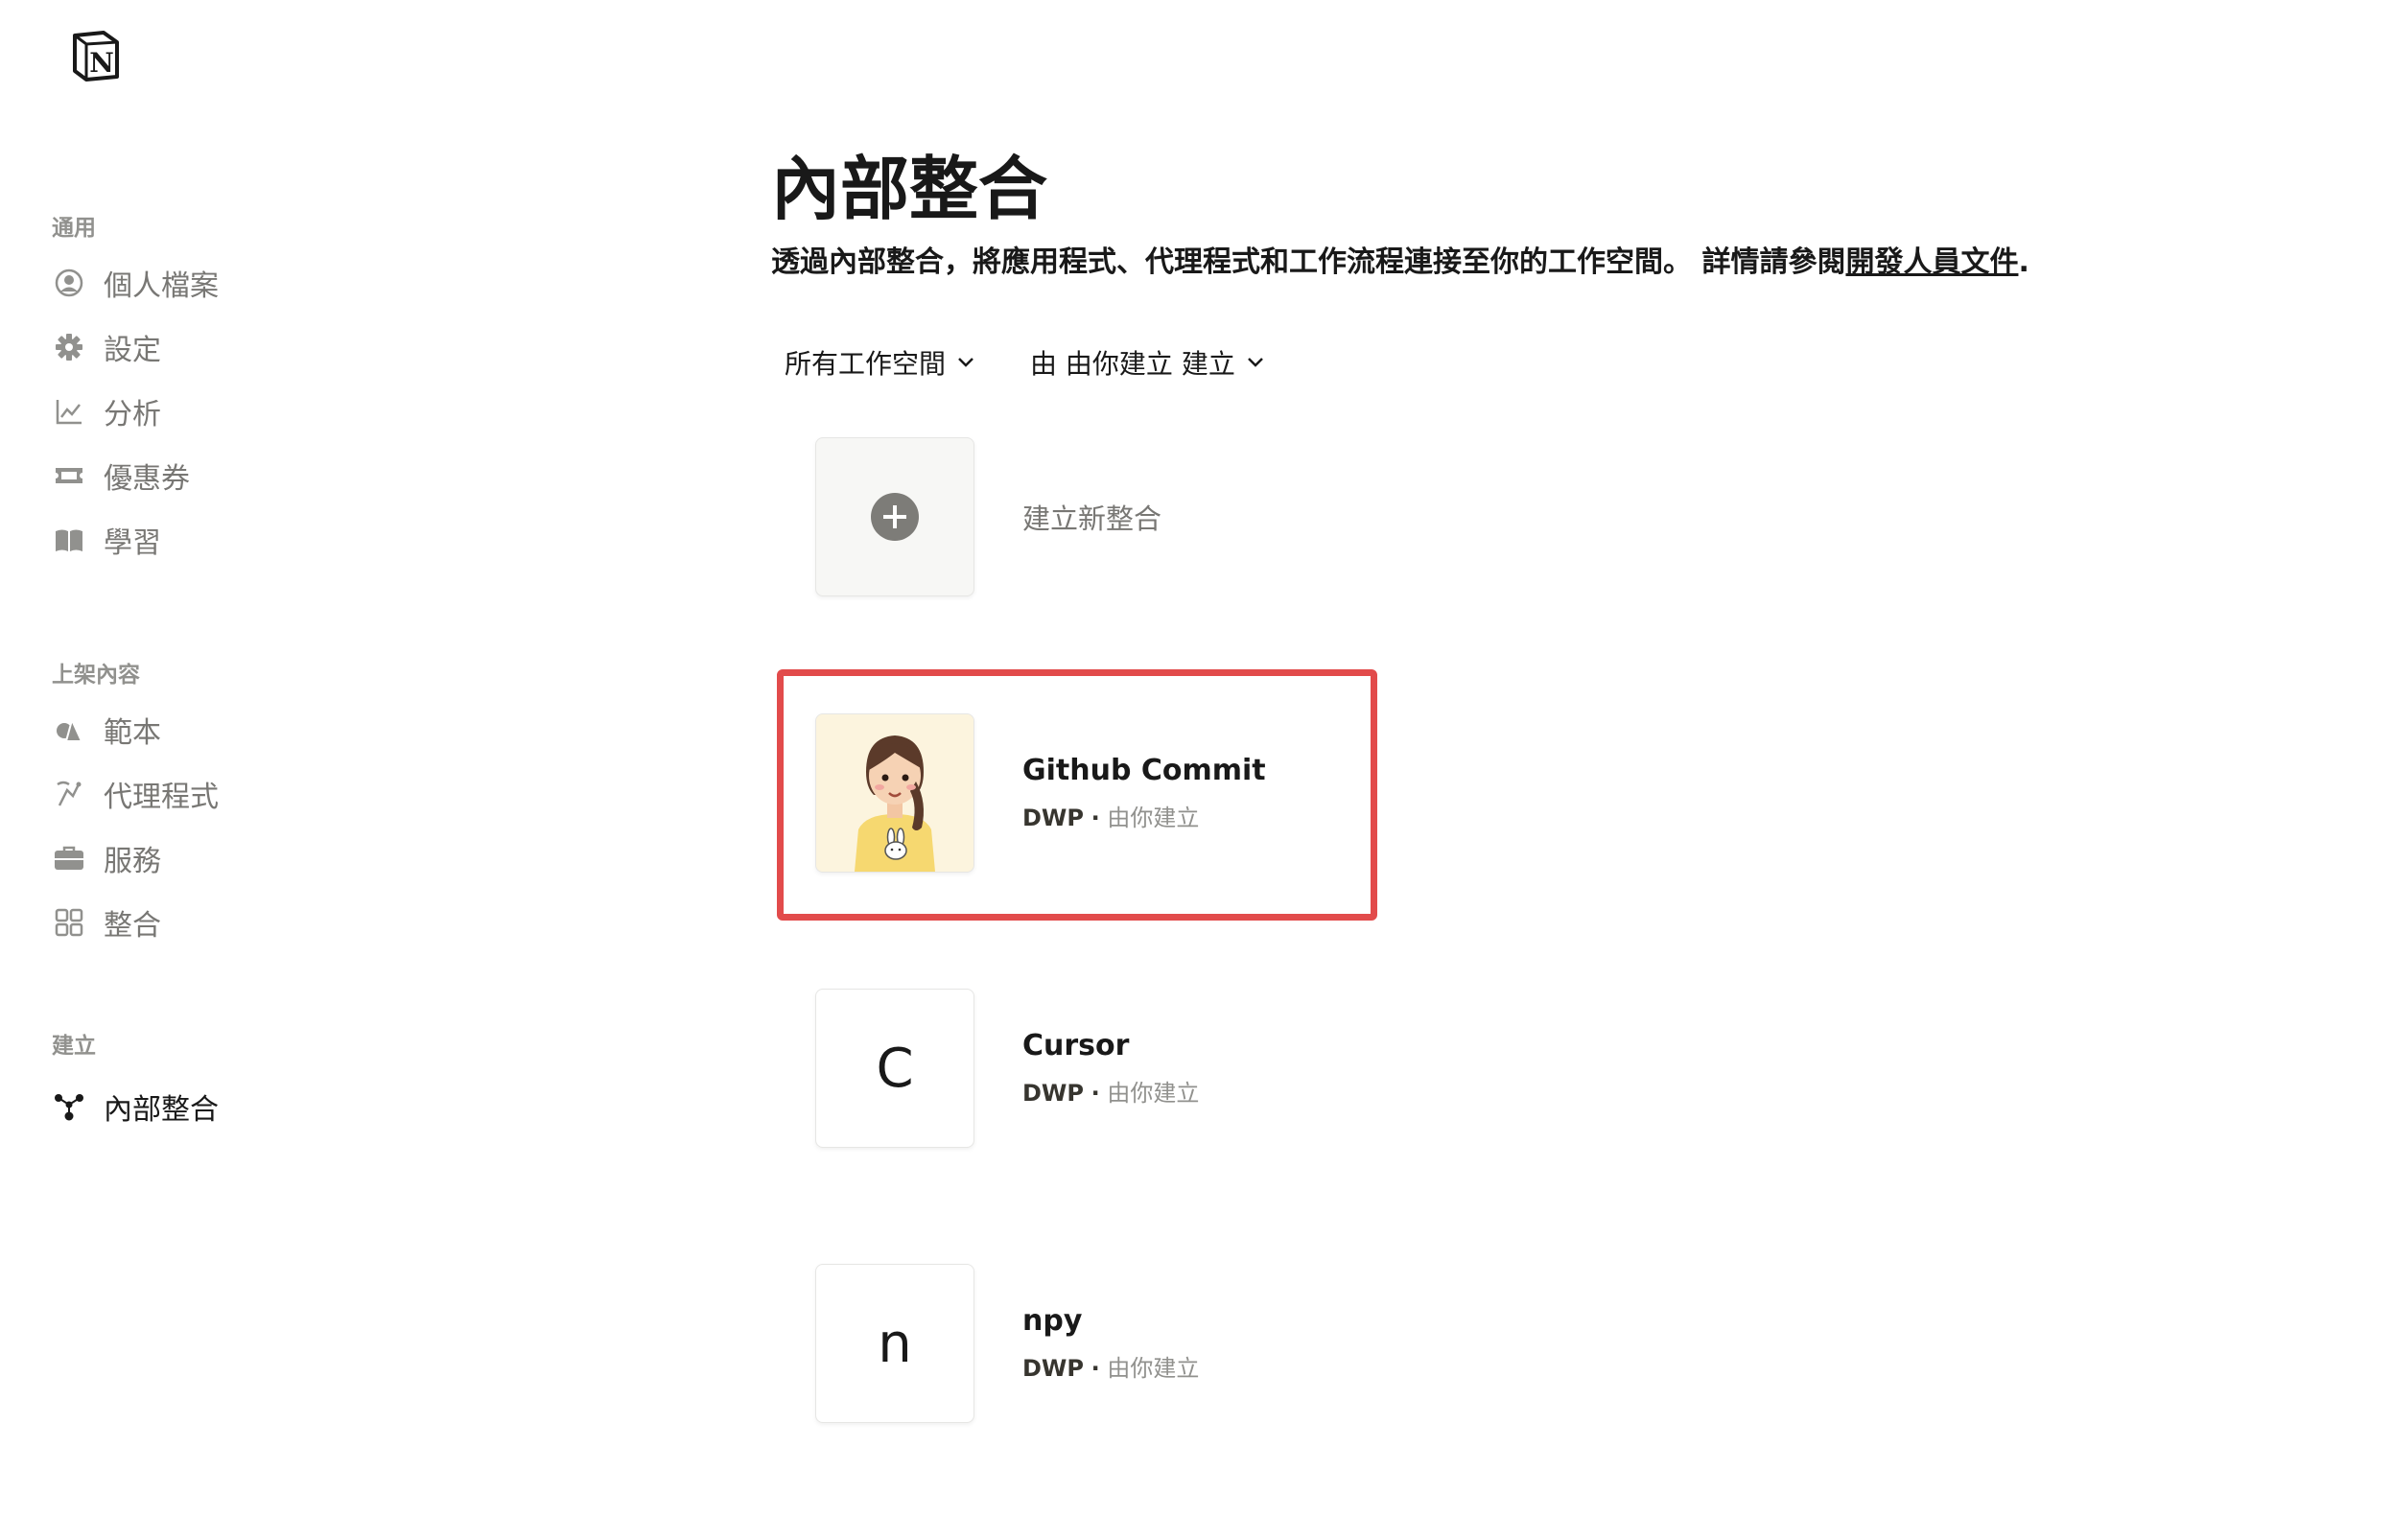  Describe the element at coordinates (69, 729) in the screenshot. I see `shapes-icon` at that location.